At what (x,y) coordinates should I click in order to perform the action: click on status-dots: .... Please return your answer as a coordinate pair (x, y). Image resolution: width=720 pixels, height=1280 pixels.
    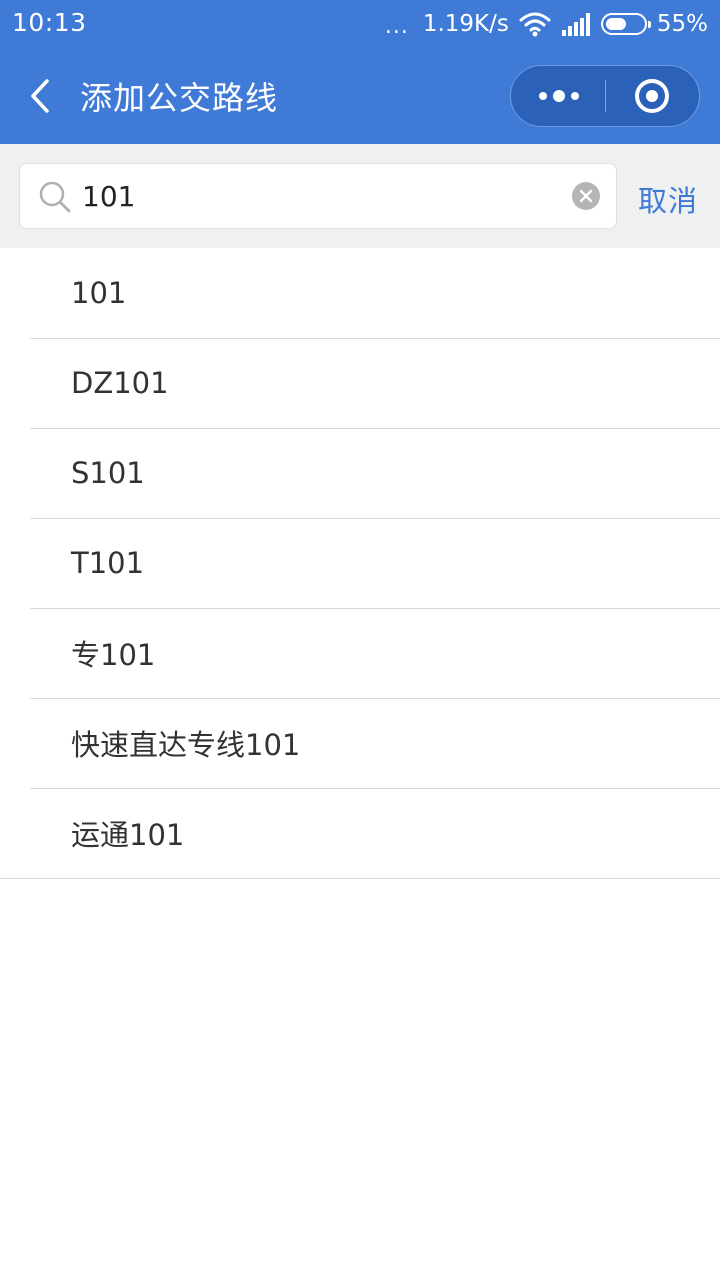
    Looking at the image, I should click on (396, 26).